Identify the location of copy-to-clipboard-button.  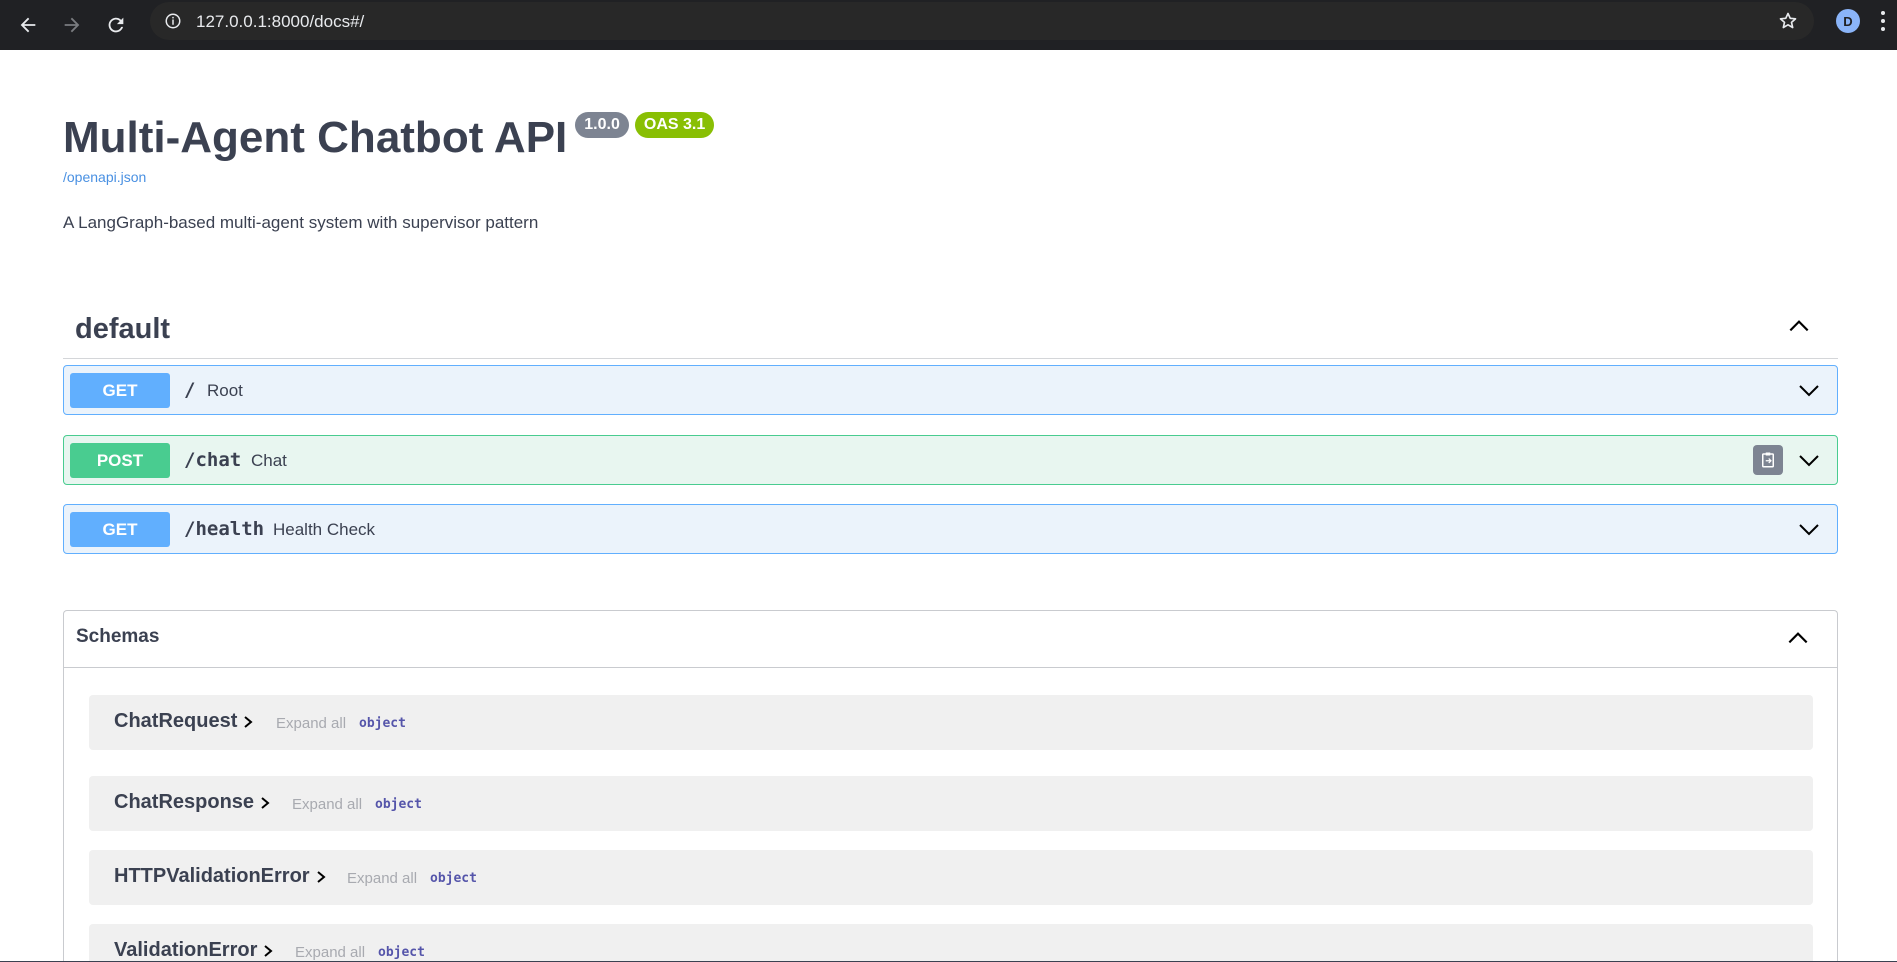
(1768, 460).